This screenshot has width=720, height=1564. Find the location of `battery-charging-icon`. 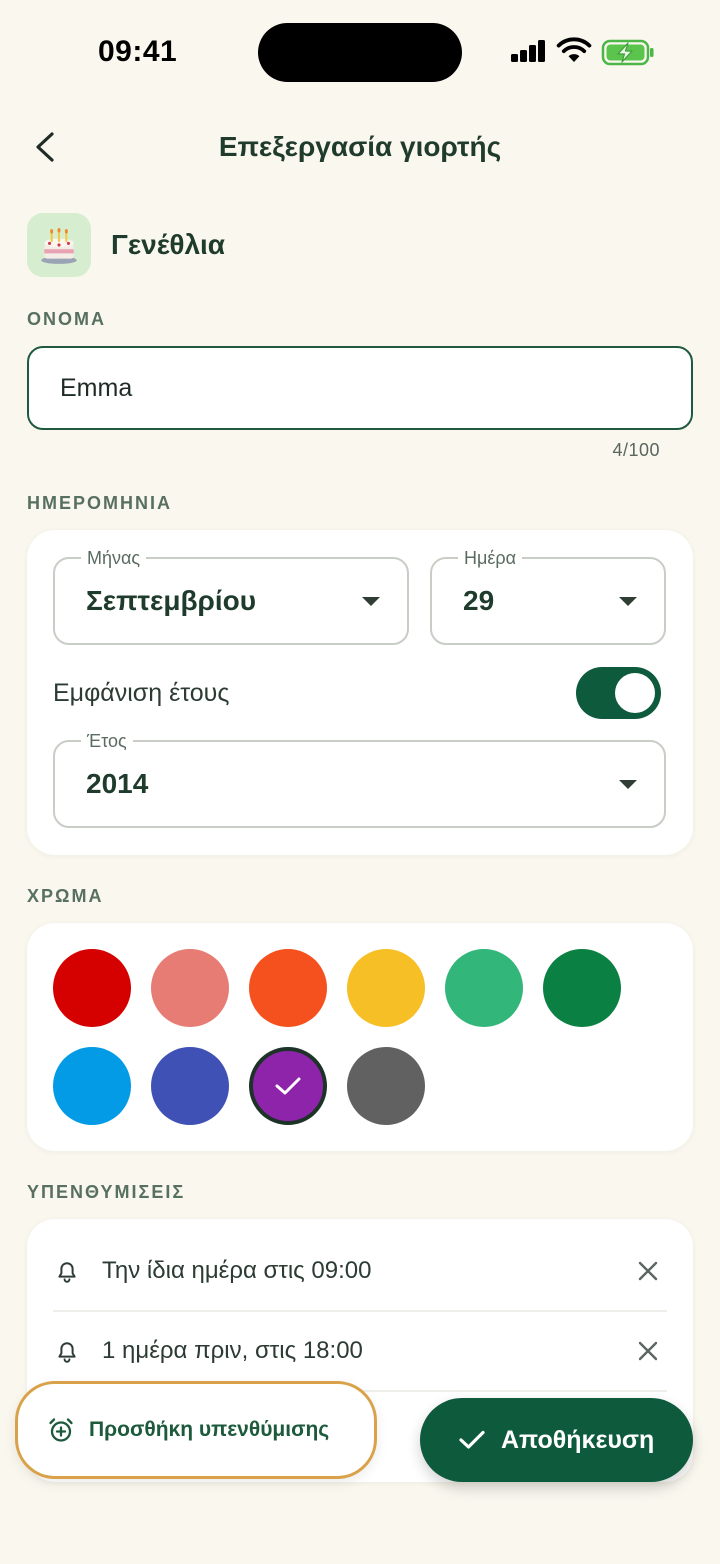

battery-charging-icon is located at coordinates (627, 52).